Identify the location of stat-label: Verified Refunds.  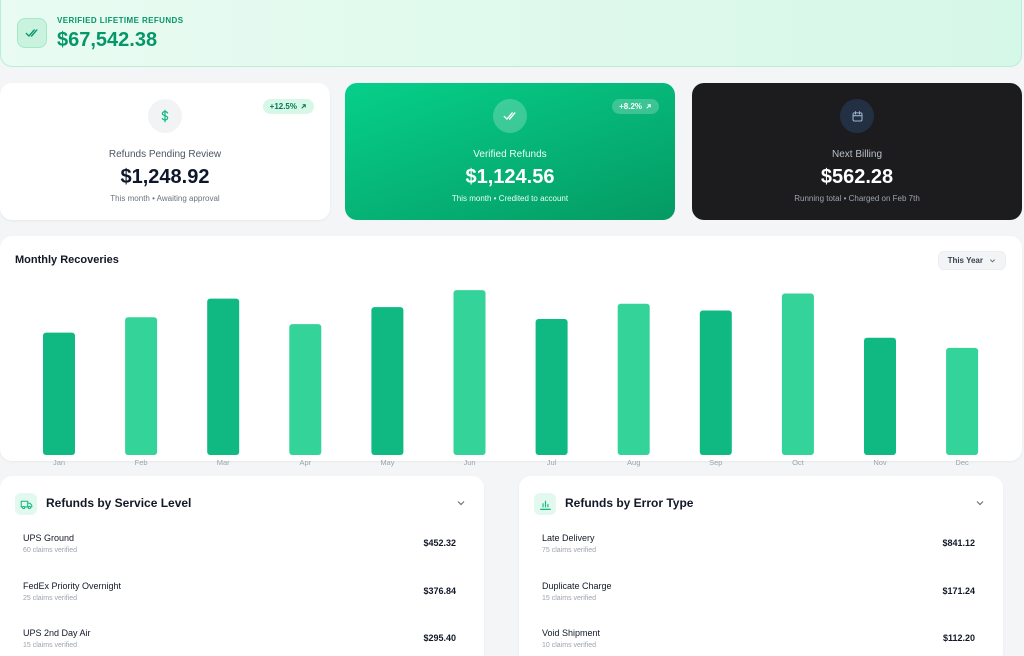
(510, 154).